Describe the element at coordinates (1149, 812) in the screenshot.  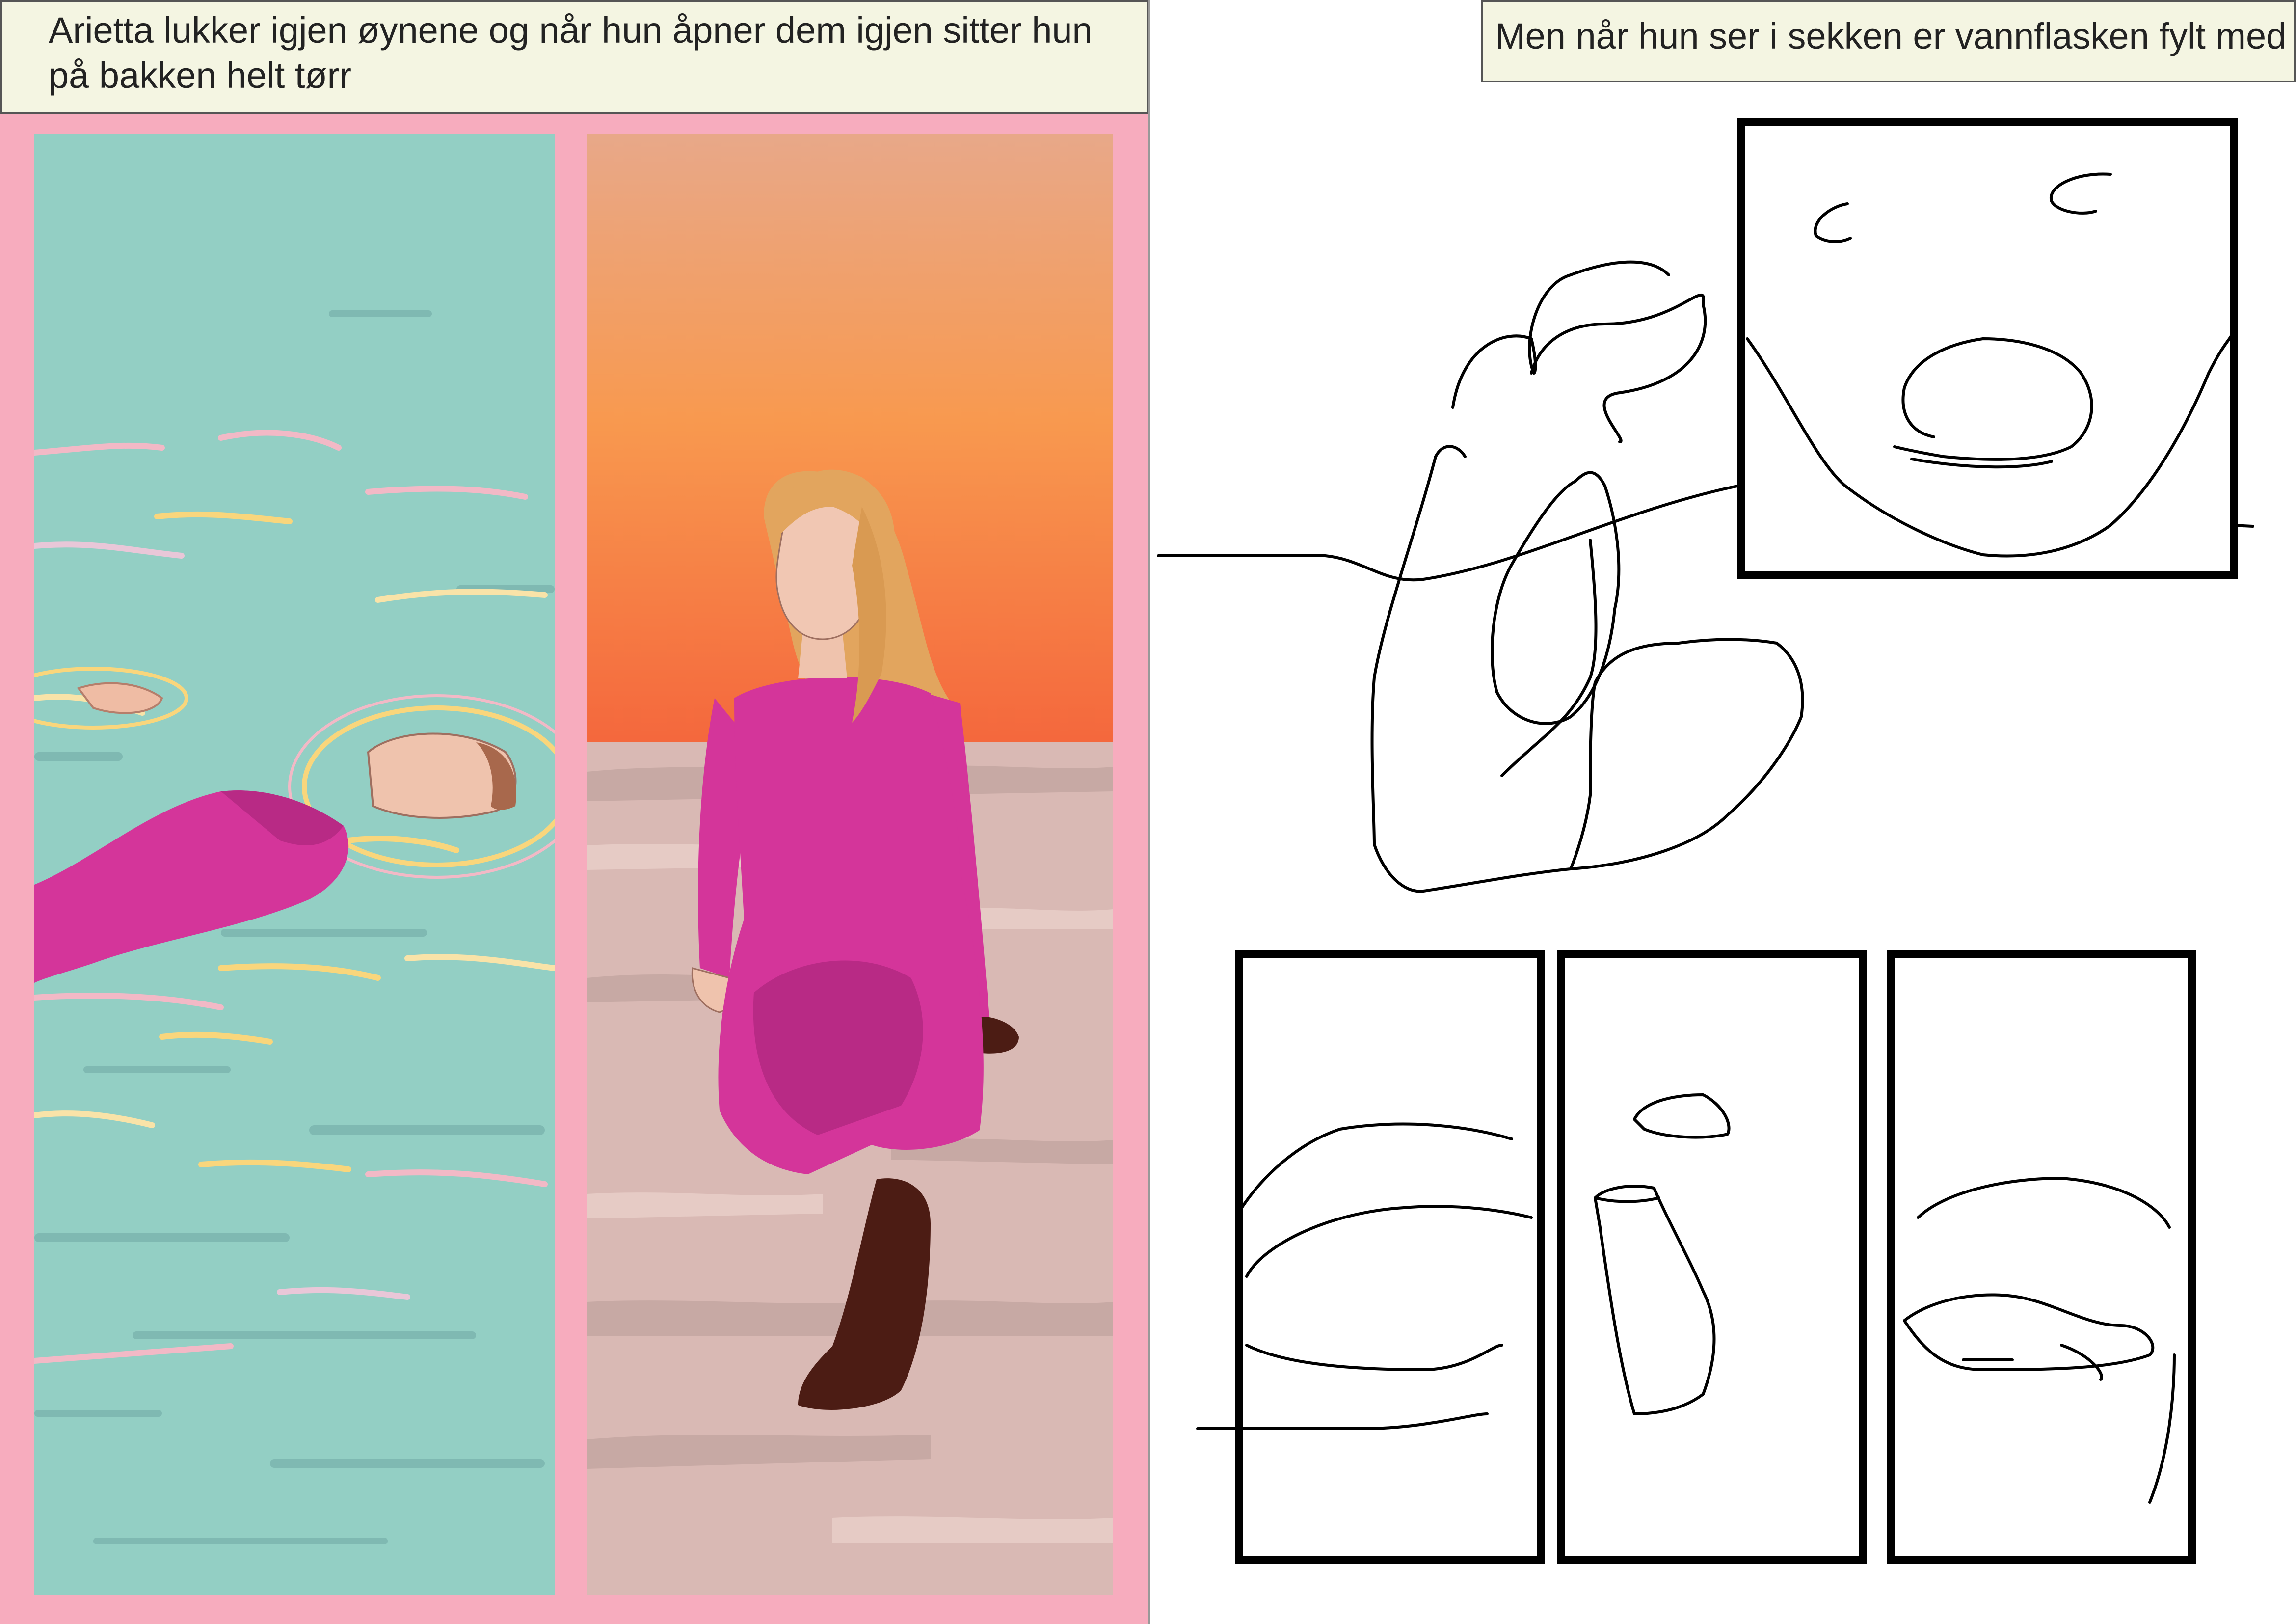
I see `page-divider` at that location.